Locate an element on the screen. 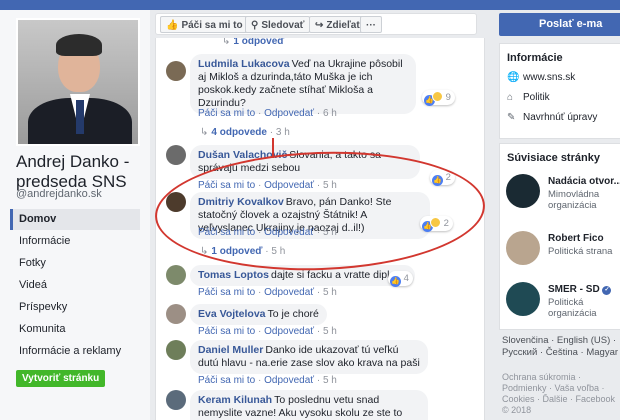 The image size is (620, 420). profile-photo is located at coordinates (78, 82).